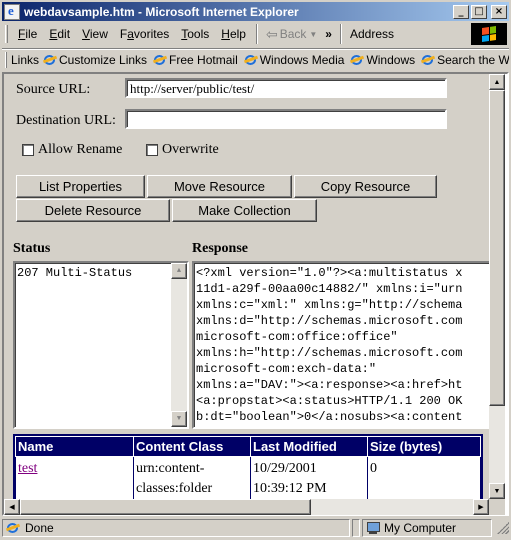 Image resolution: width=511 pixels, height=540 pixels. Describe the element at coordinates (95, 34) in the screenshot. I see `menu-view: View` at that location.